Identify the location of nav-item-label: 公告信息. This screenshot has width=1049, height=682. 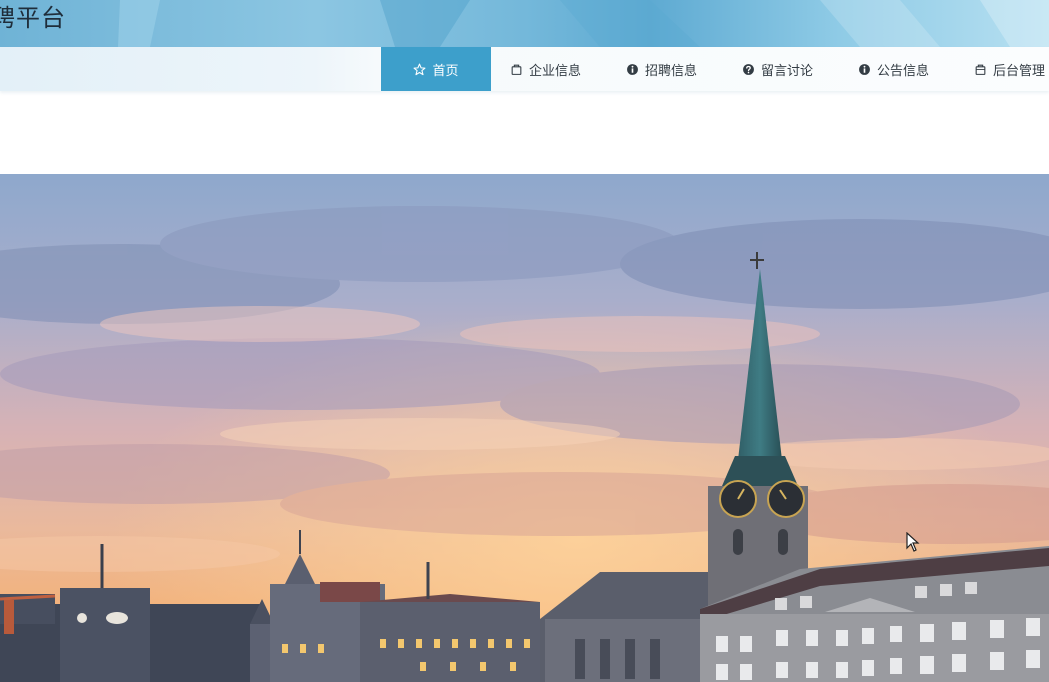
(903, 71).